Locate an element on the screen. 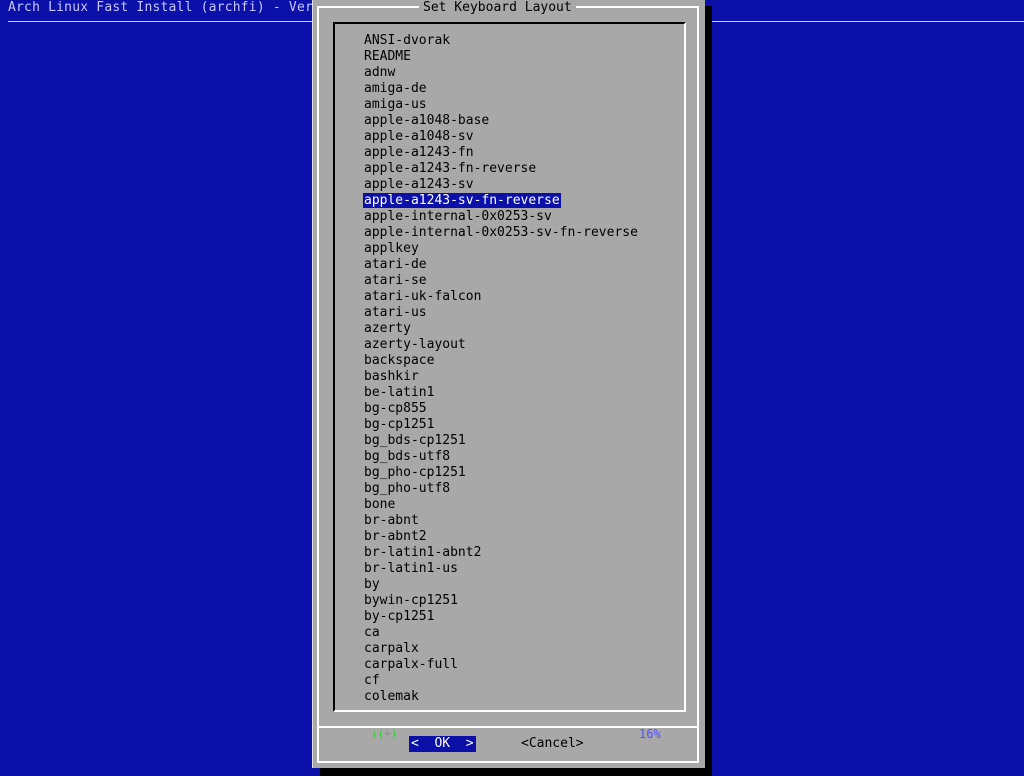  list-item: bywin-cp1251 is located at coordinates (501, 601).